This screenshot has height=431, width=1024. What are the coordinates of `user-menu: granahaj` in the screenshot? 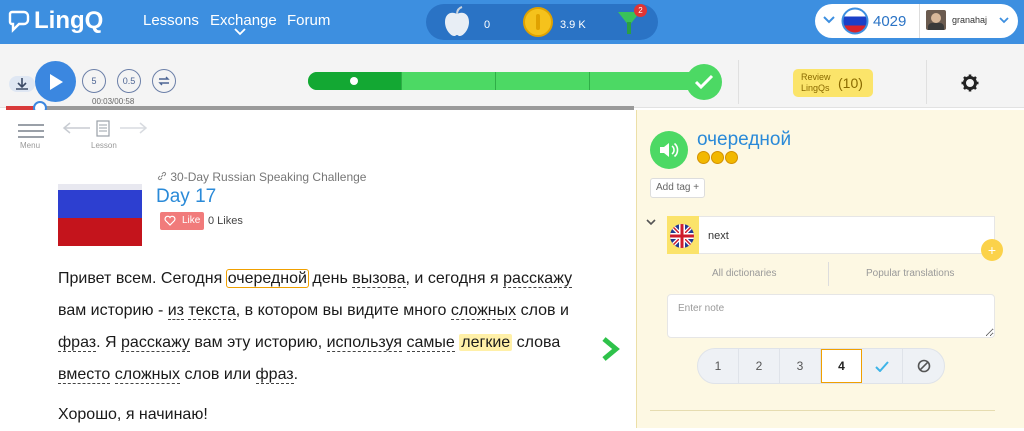 It's located at (968, 21).